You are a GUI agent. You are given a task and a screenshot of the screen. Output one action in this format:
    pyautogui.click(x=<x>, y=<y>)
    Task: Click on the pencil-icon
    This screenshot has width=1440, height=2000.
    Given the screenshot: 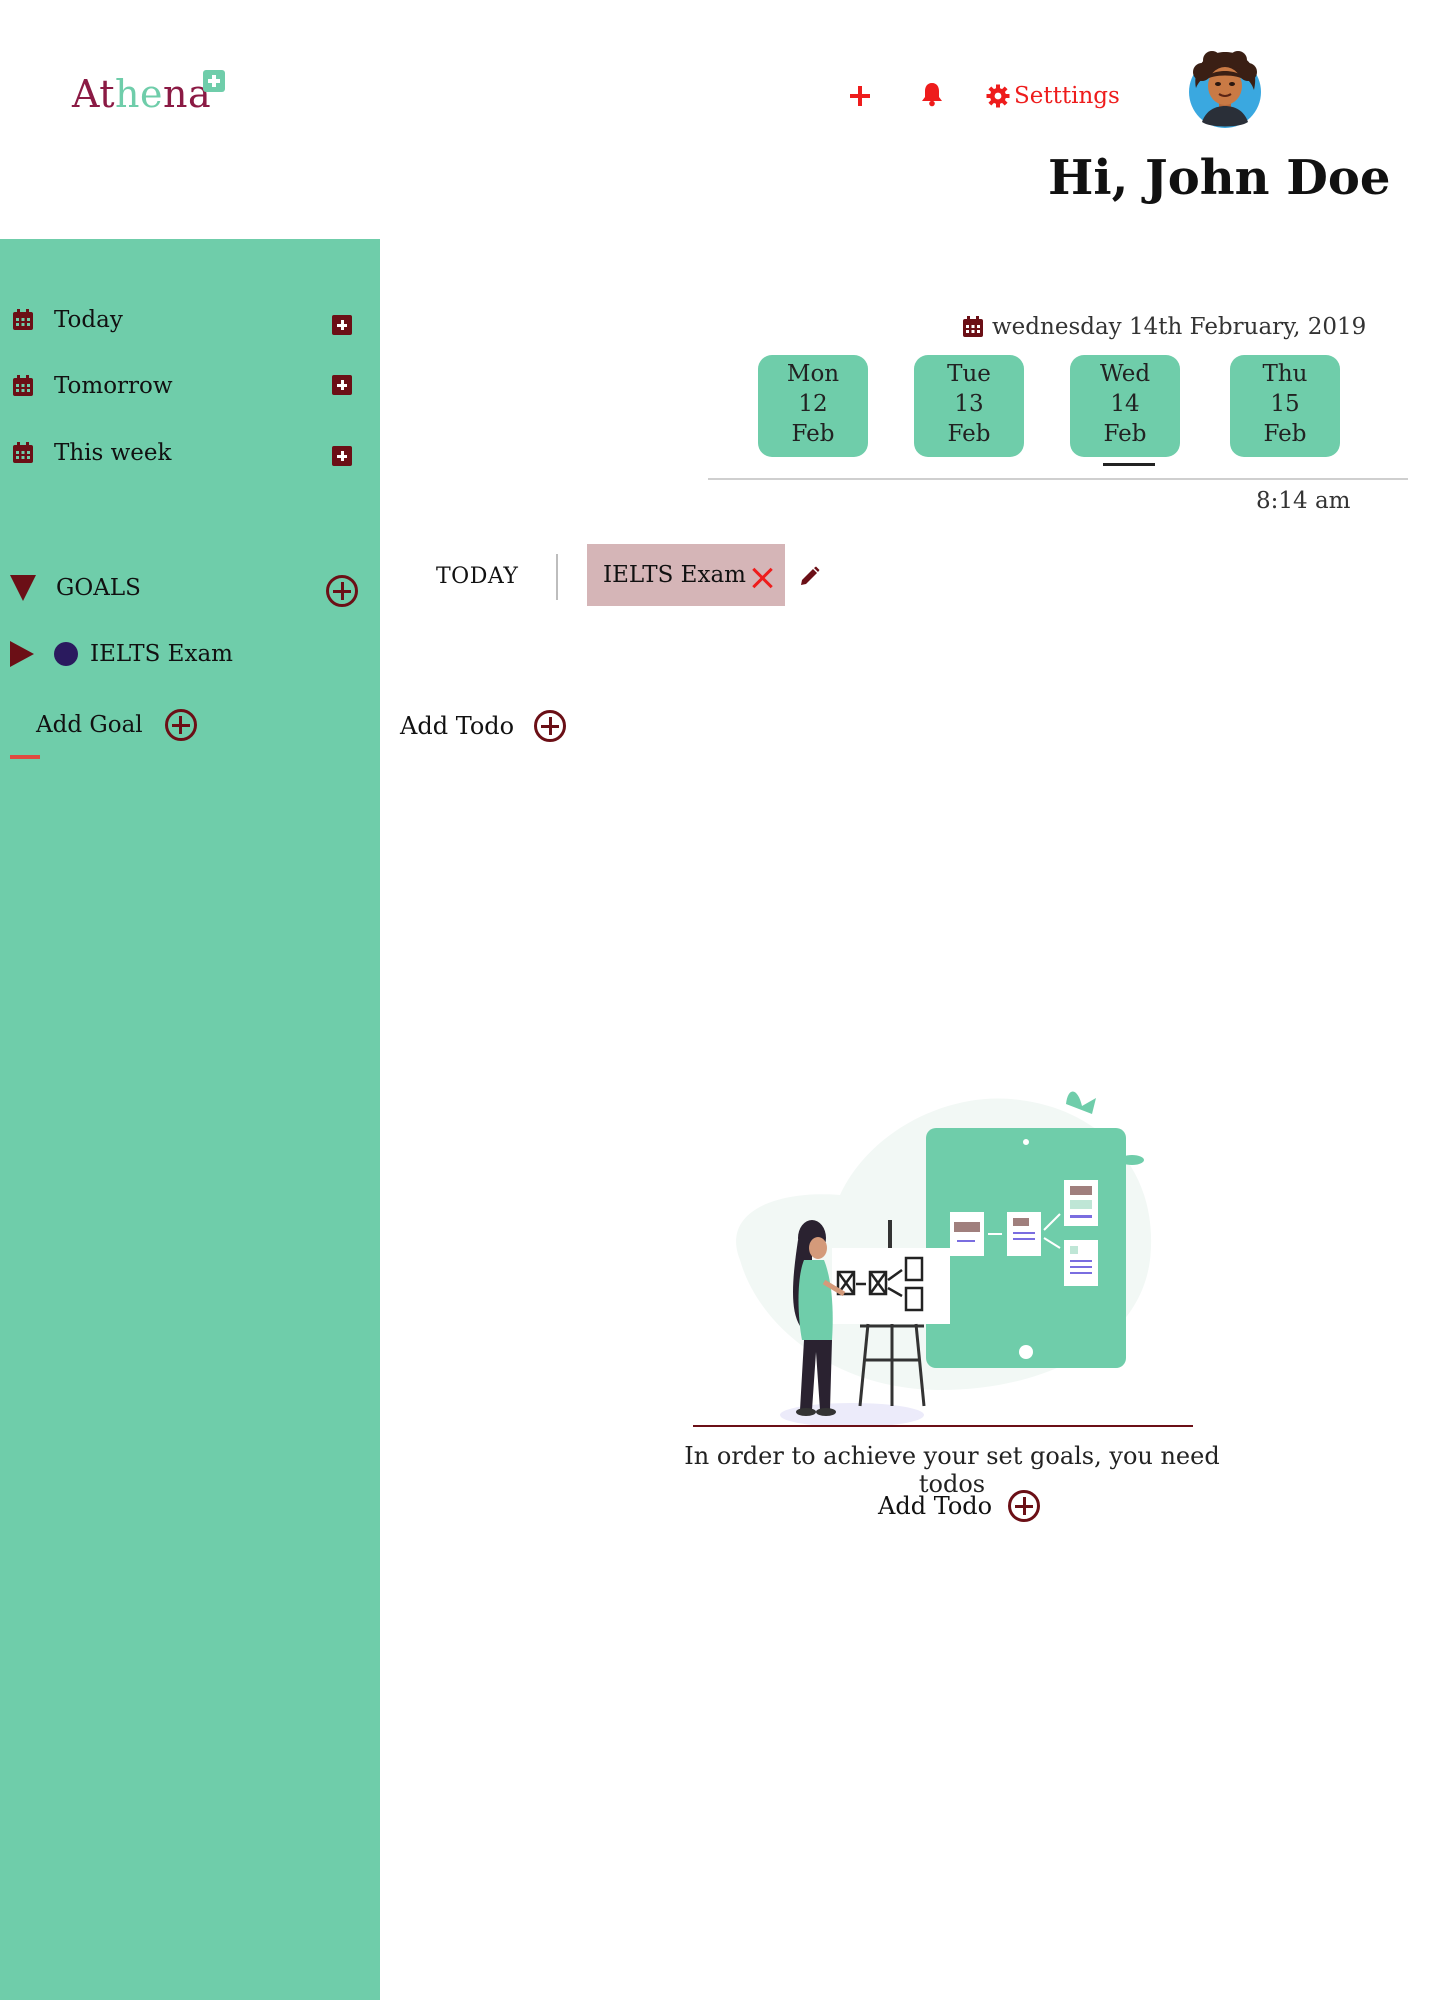 What is the action you would take?
    pyautogui.click(x=809, y=579)
    